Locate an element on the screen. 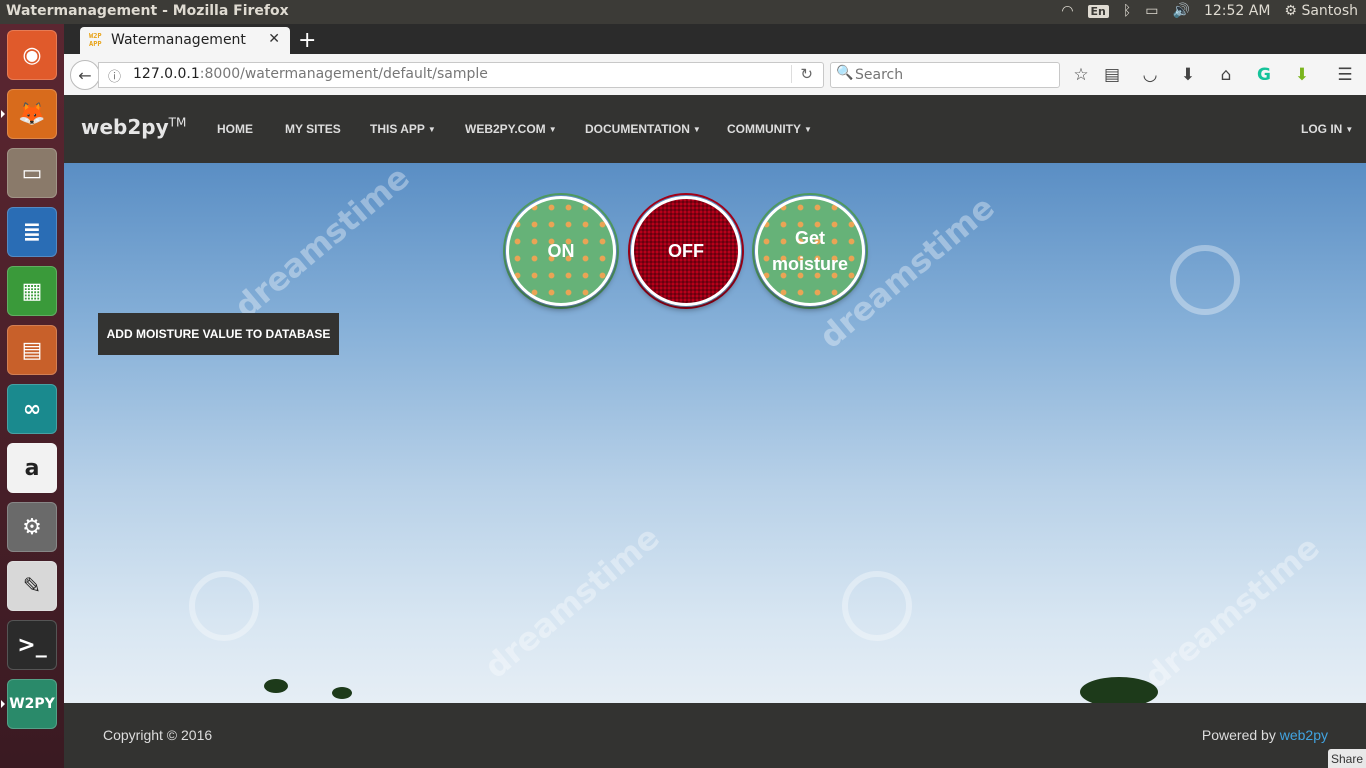 Image resolution: width=1366 pixels, height=768 pixels. nav-web2py-com: WEB2PY.COM ▼ is located at coordinates (511, 129).